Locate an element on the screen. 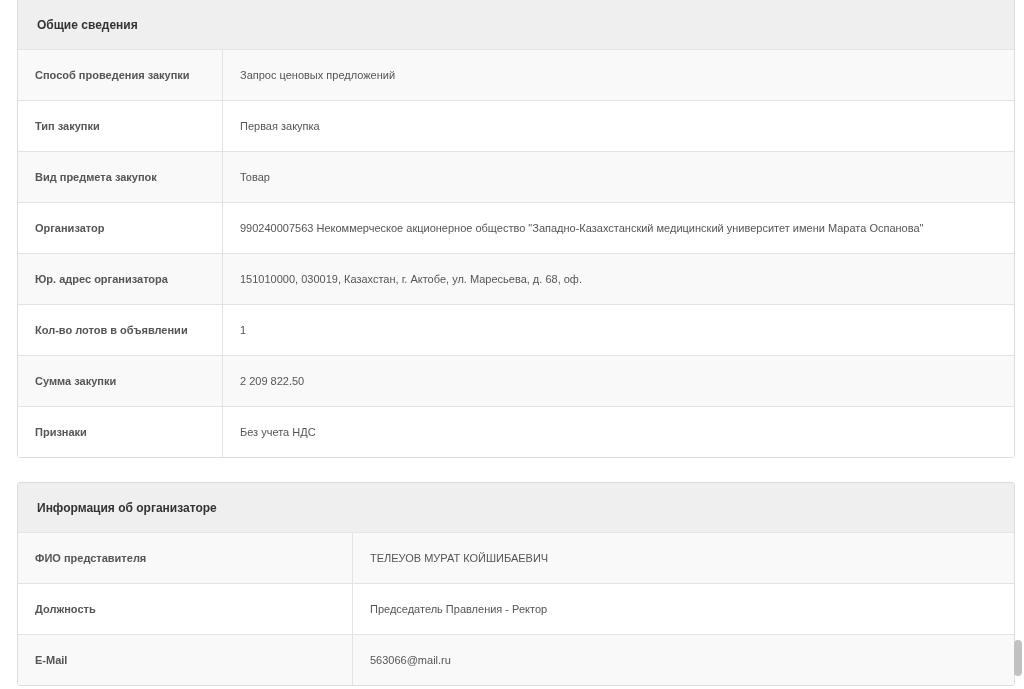 This screenshot has width=1024, height=689. field-value: Председатель Правления - Ректор is located at coordinates (459, 609).